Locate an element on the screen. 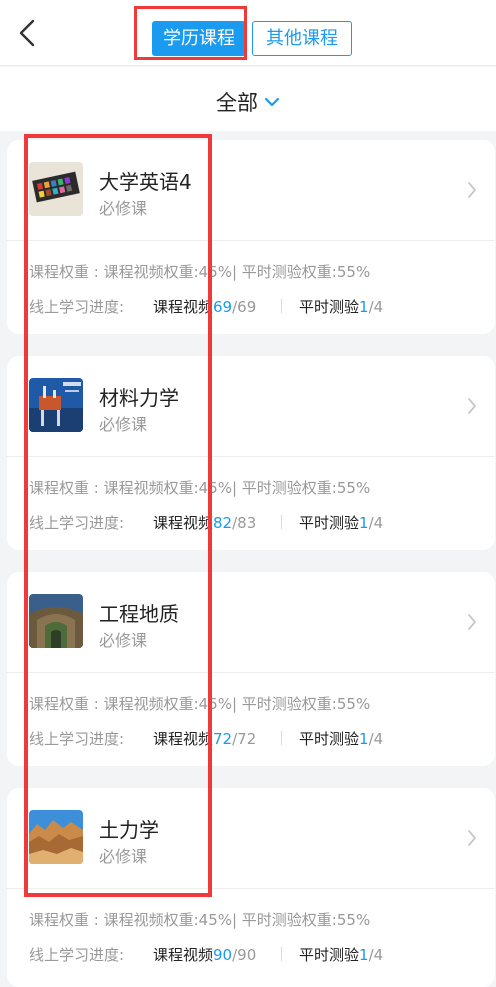  back-arrow-icon is located at coordinates (28, 33).